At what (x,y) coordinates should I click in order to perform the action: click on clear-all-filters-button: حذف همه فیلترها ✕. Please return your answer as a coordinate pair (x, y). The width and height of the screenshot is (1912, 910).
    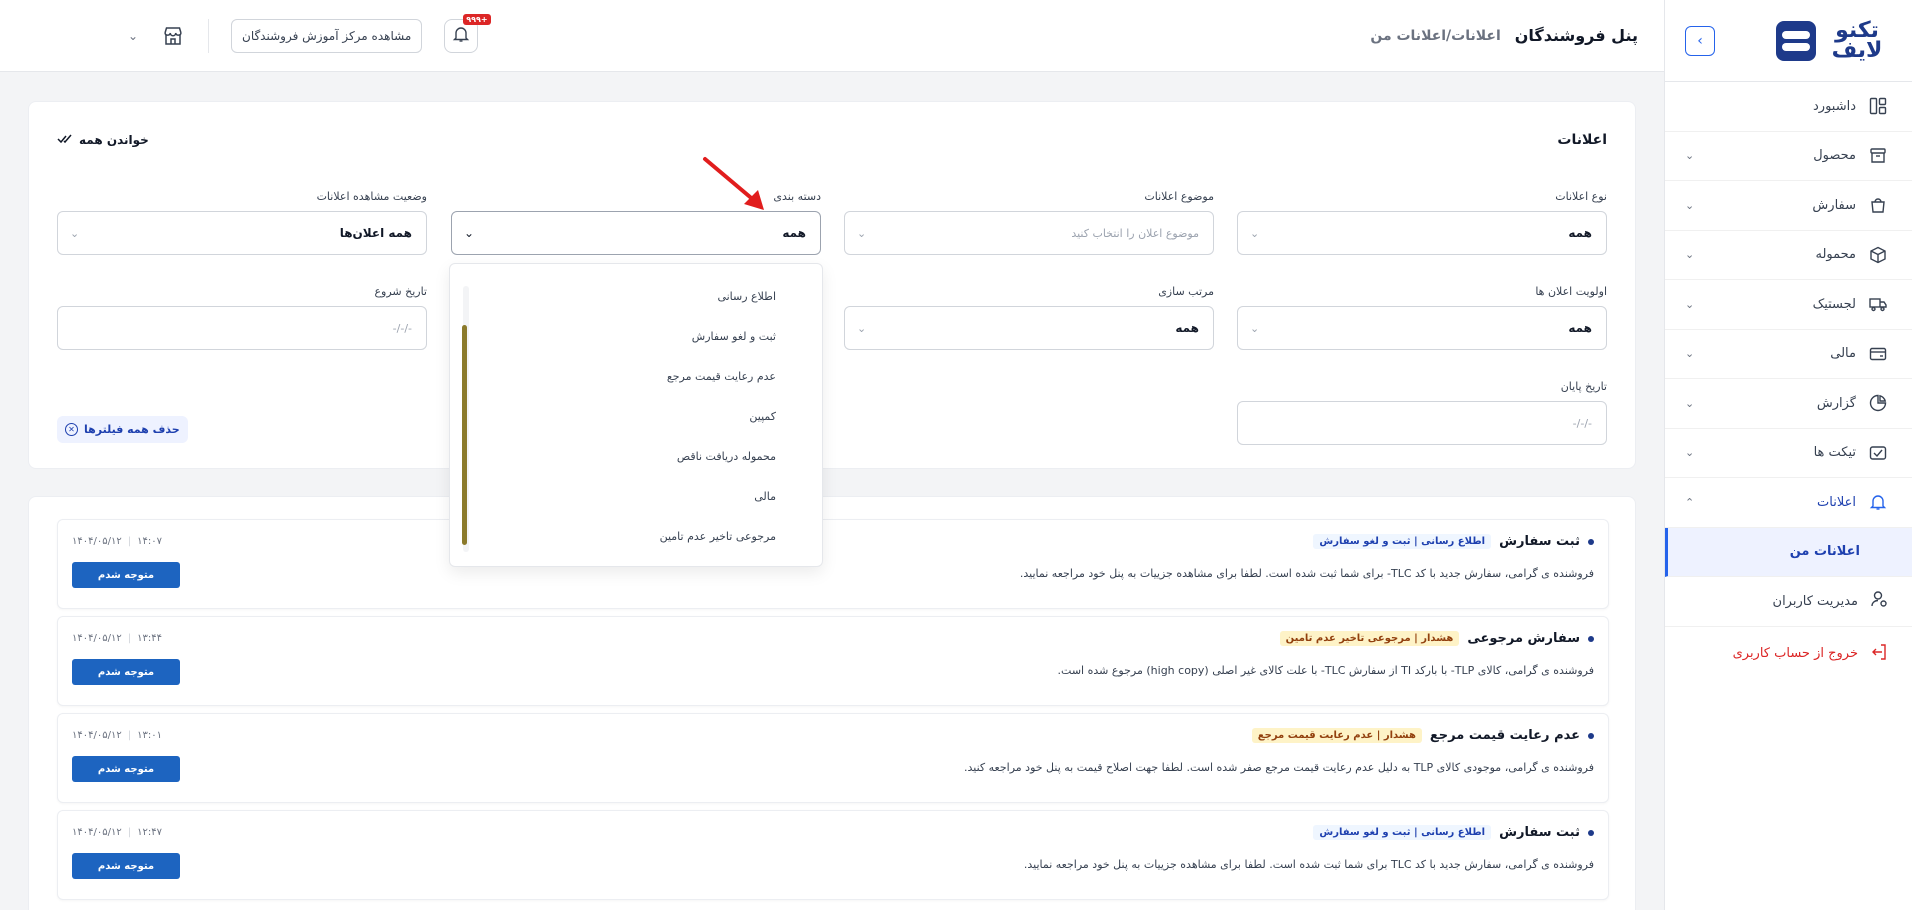
    Looking at the image, I should click on (122, 429).